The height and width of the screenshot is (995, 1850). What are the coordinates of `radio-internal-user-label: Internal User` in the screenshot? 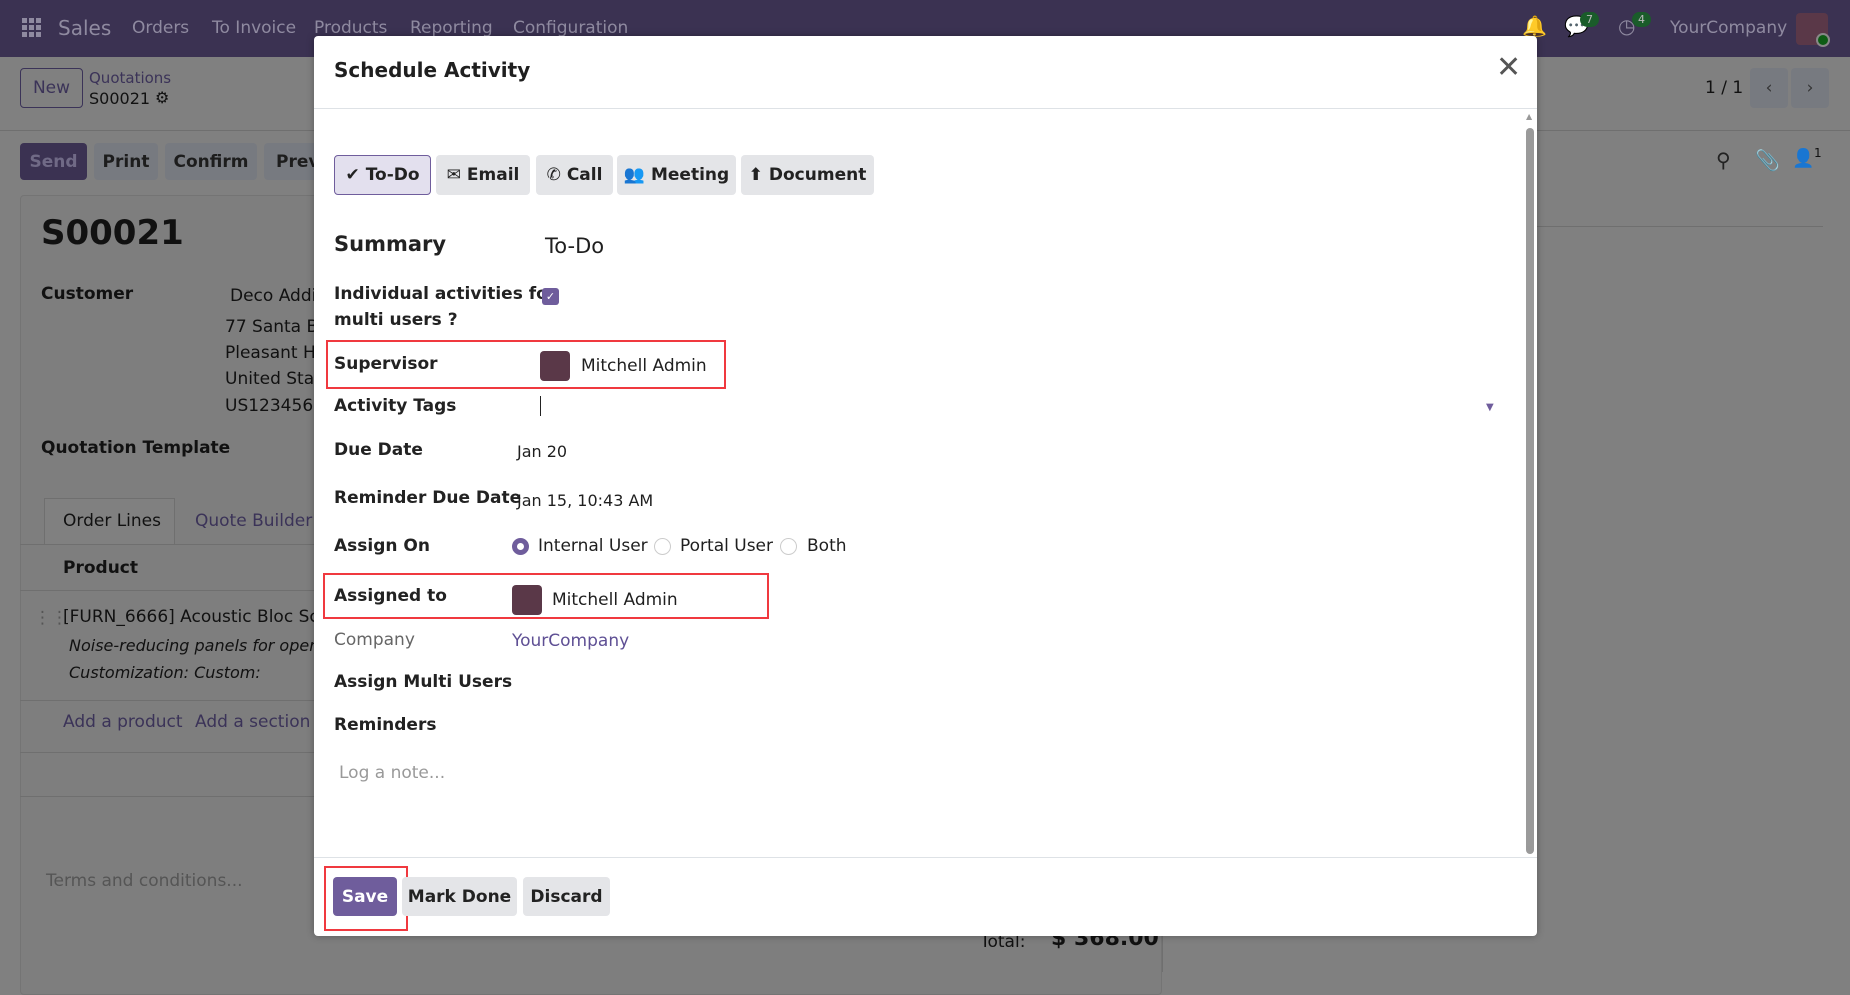 It's located at (593, 546).